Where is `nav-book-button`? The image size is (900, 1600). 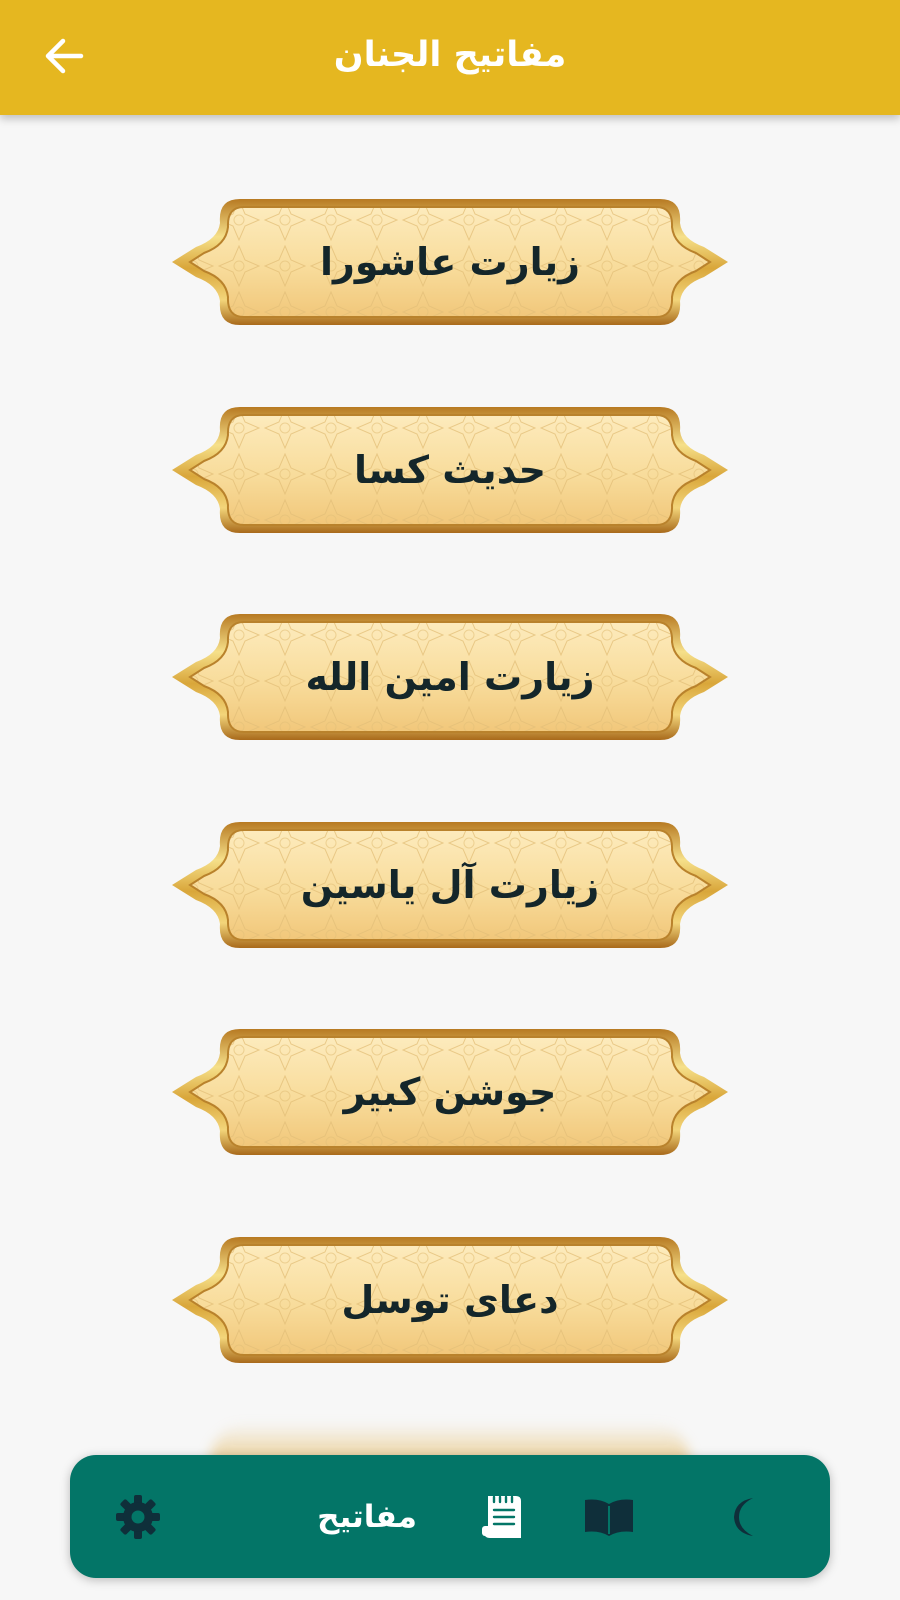 nav-book-button is located at coordinates (609, 1516).